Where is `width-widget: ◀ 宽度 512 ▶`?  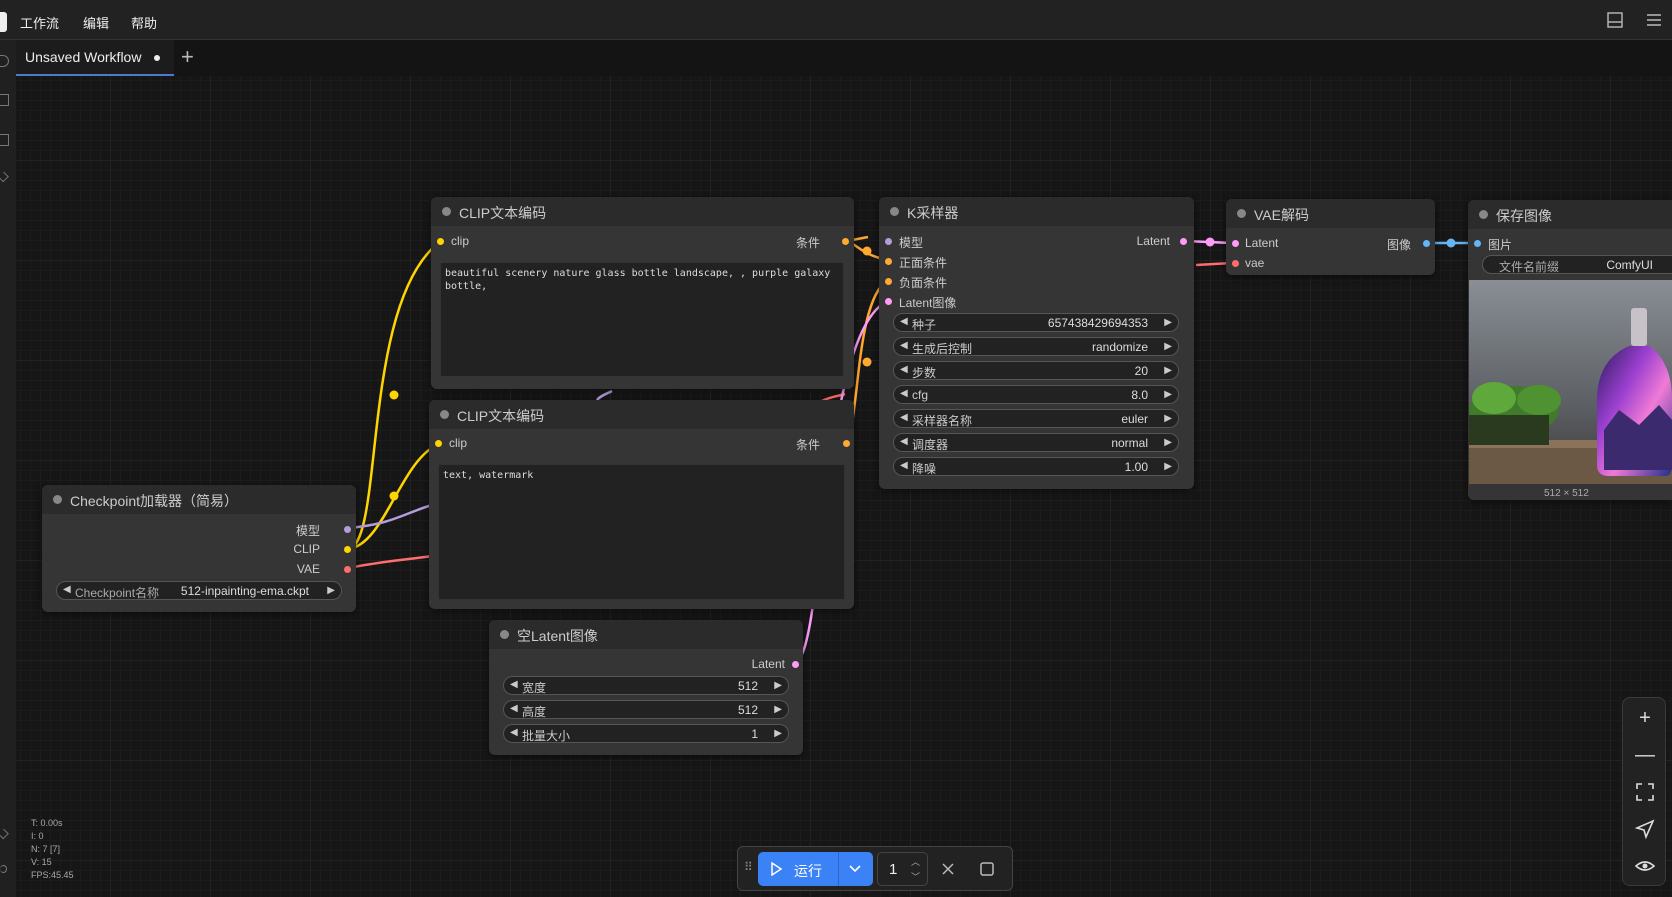 width-widget: ◀ 宽度 512 ▶ is located at coordinates (646, 685).